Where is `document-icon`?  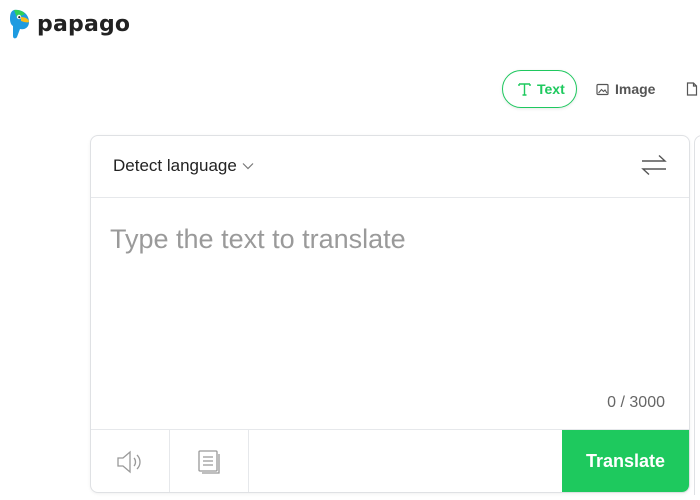 document-icon is located at coordinates (692, 89).